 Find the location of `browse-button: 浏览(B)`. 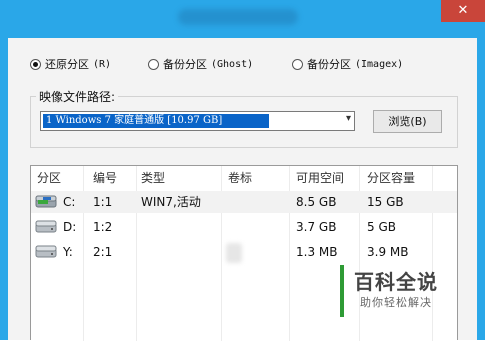

browse-button: 浏览(B) is located at coordinates (407, 121).